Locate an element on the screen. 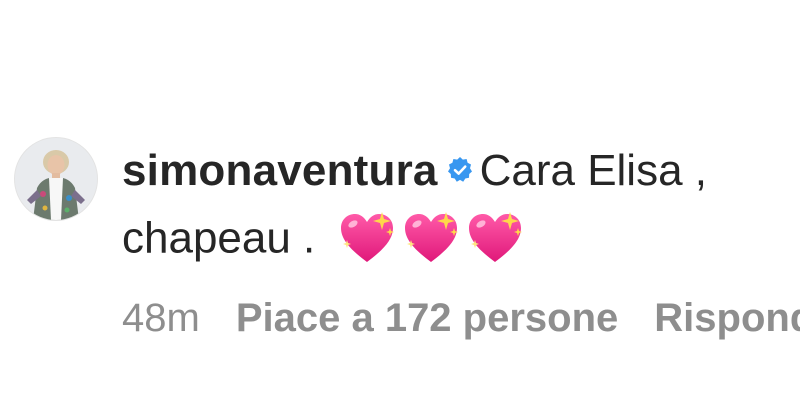 Image resolution: width=800 pixels, height=419 pixels. comment-line-2: chapeau . is located at coordinates (326, 236).